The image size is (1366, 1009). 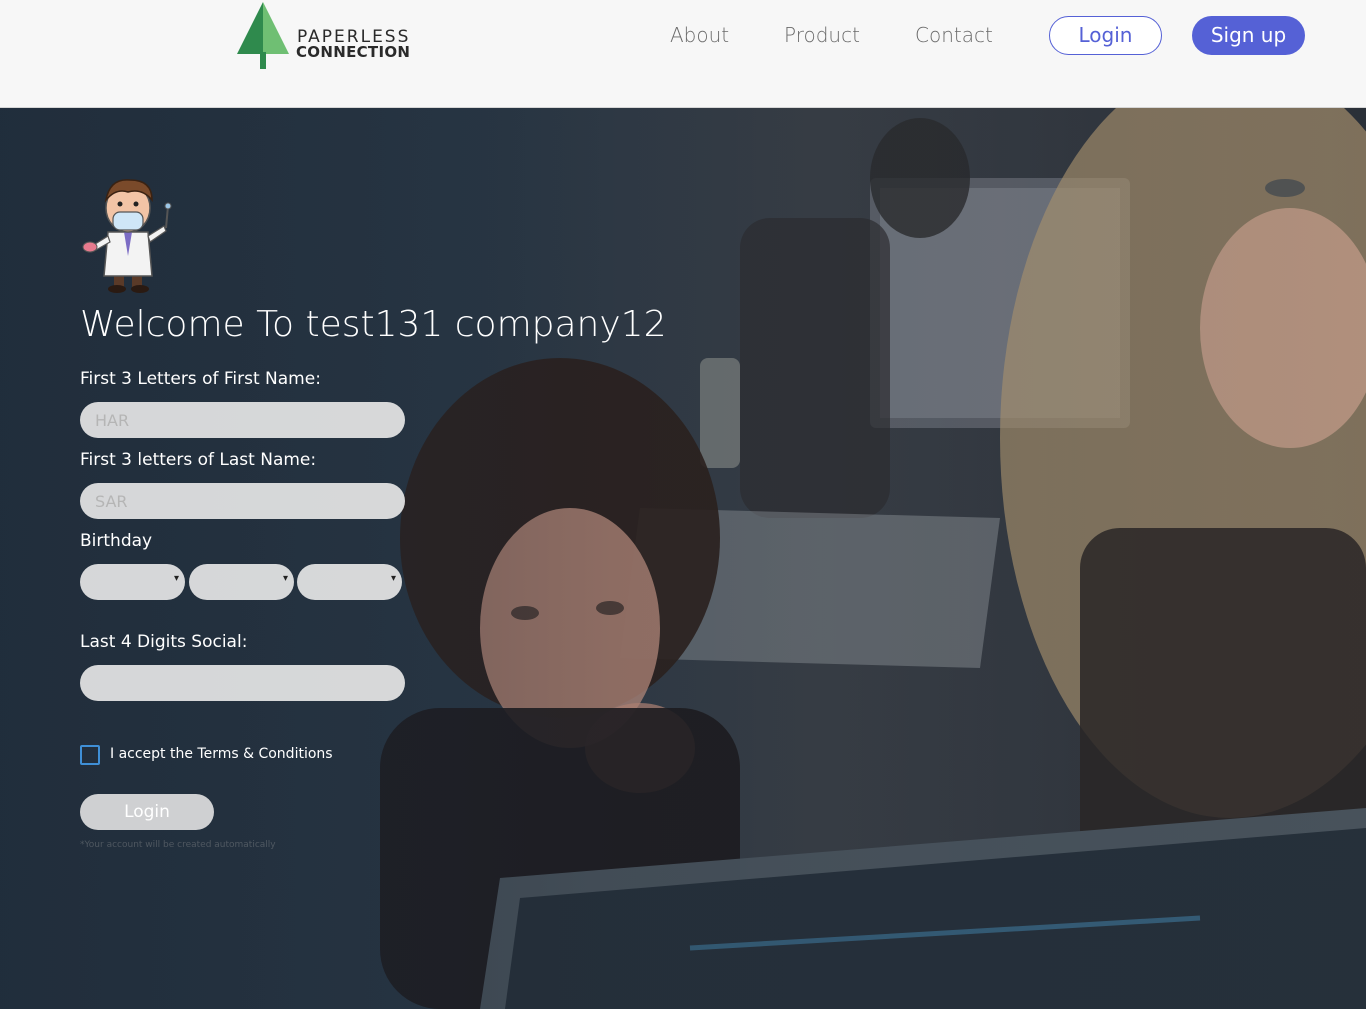 What do you see at coordinates (241, 582) in the screenshot?
I see `birthday-day-select: ▾` at bounding box center [241, 582].